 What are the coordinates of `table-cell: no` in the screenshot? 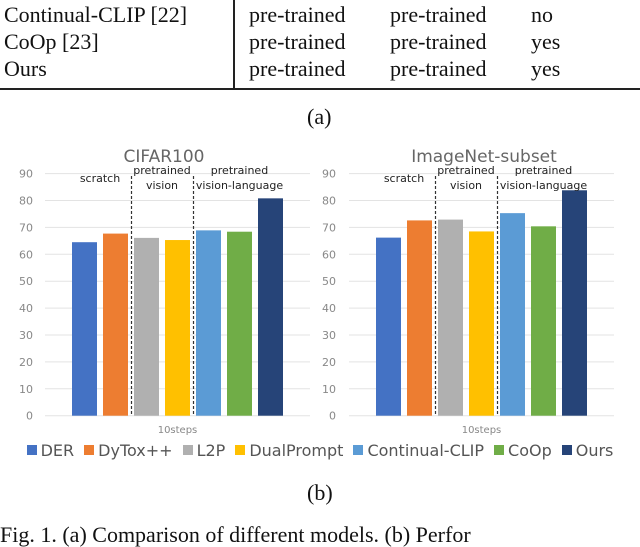 It's located at (542, 14).